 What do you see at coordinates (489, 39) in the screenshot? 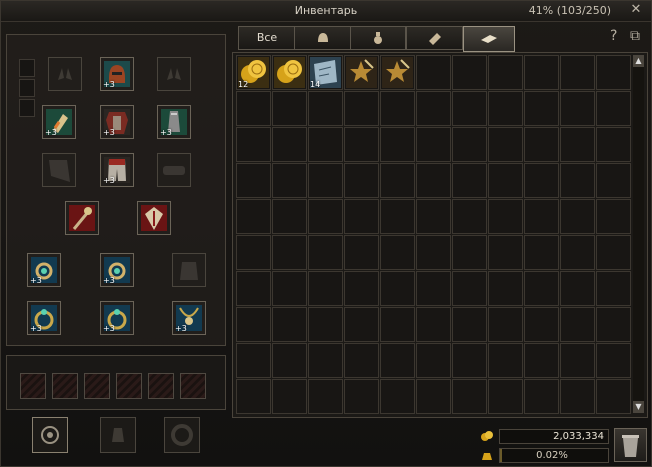
I see `tab-quest-items` at bounding box center [489, 39].